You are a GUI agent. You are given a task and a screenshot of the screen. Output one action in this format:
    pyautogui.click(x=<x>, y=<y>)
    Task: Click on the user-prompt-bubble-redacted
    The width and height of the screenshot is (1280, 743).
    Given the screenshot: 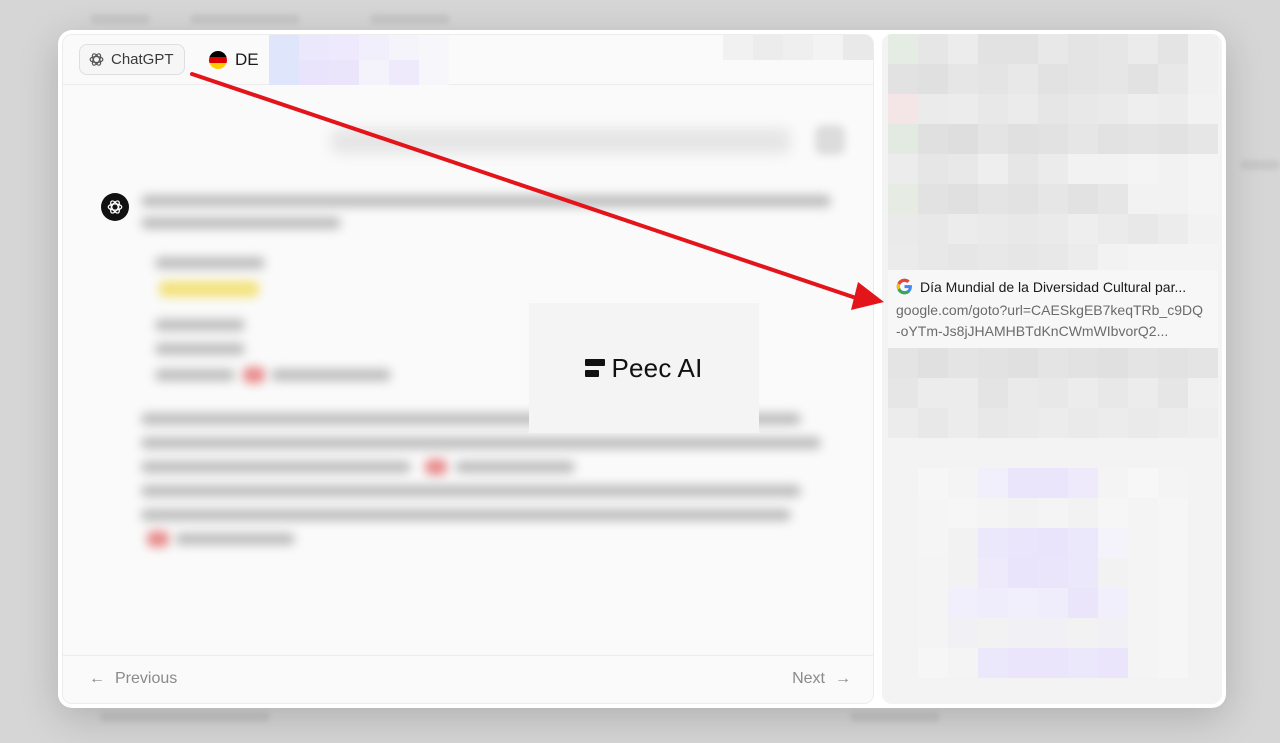 What is the action you would take?
    pyautogui.click(x=561, y=141)
    